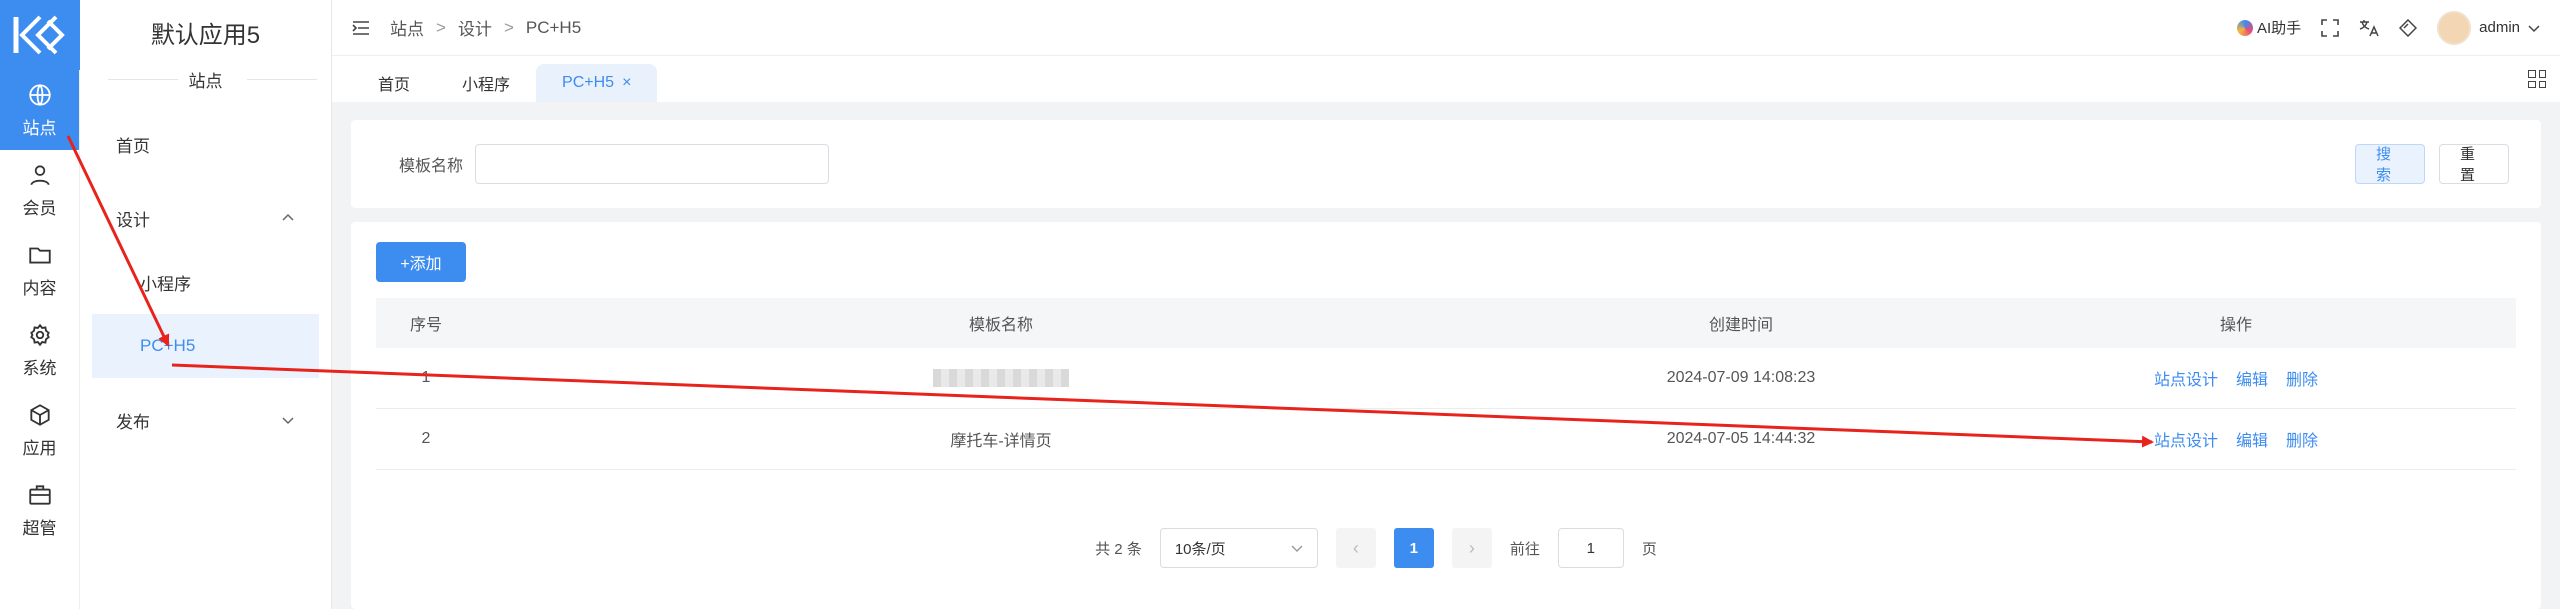  What do you see at coordinates (421, 262) in the screenshot?
I see `add-button: +添加` at bounding box center [421, 262].